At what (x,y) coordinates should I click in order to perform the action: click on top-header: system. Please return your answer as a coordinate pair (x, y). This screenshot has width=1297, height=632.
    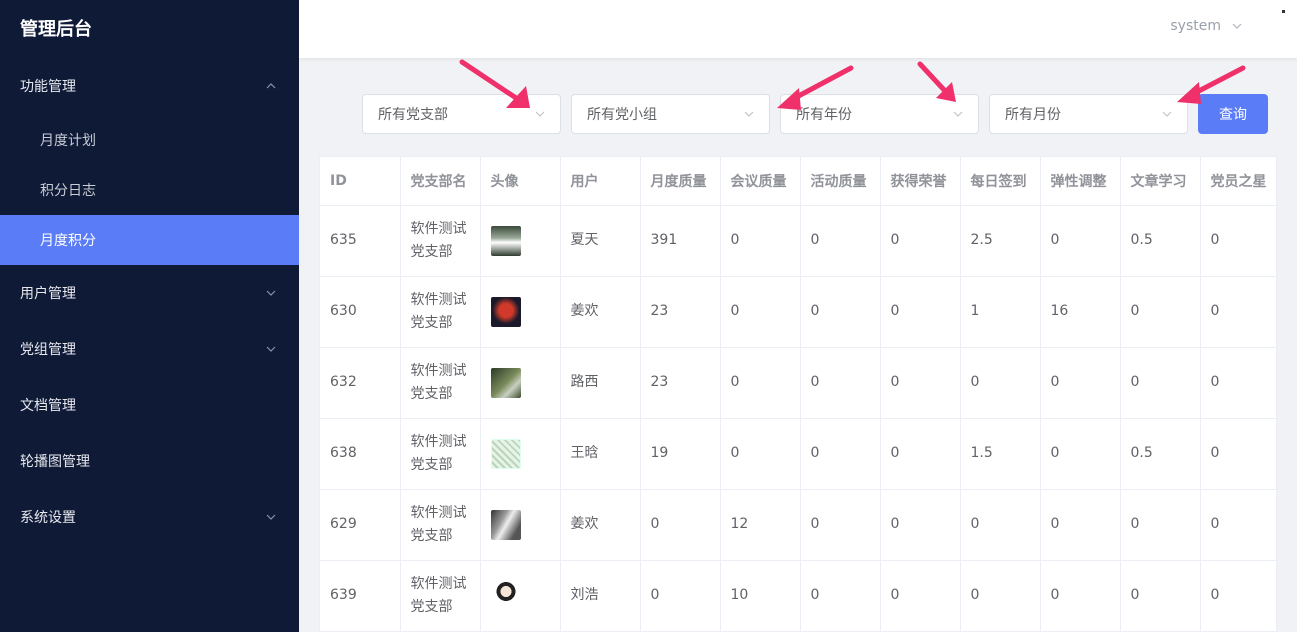
    Looking at the image, I should click on (798, 29).